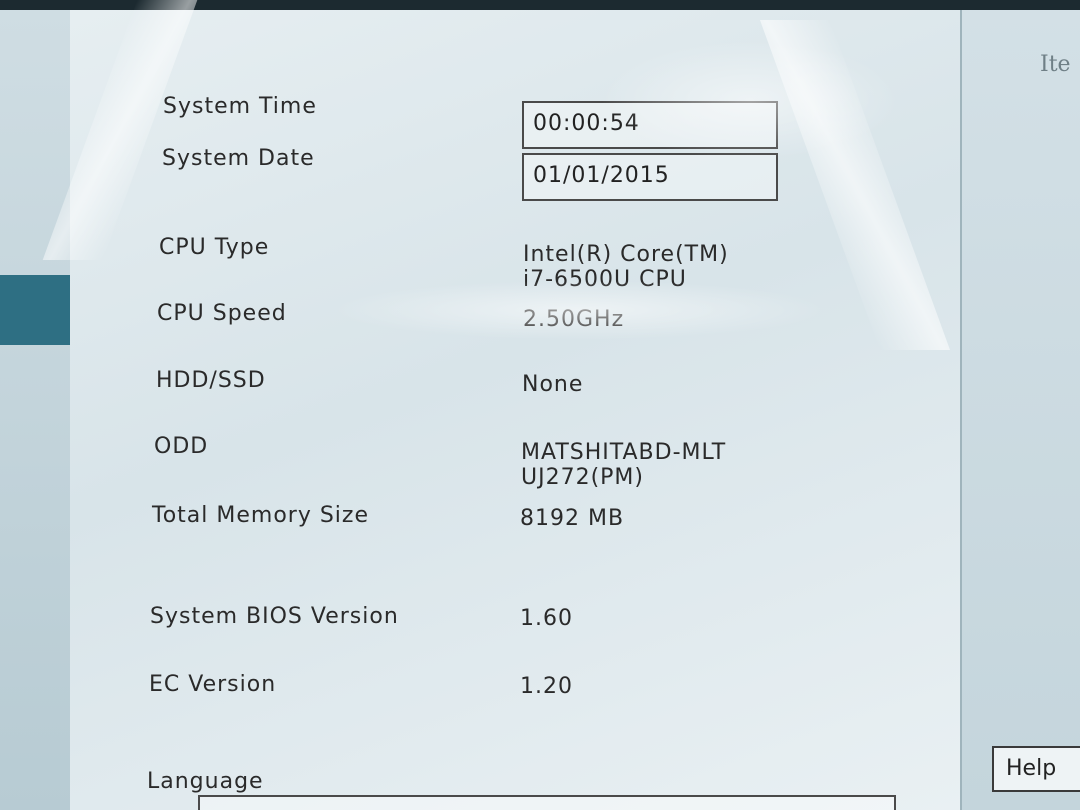 The image size is (1080, 810). What do you see at coordinates (650, 125) in the screenshot?
I see `system-time-field: 00:00:54` at bounding box center [650, 125].